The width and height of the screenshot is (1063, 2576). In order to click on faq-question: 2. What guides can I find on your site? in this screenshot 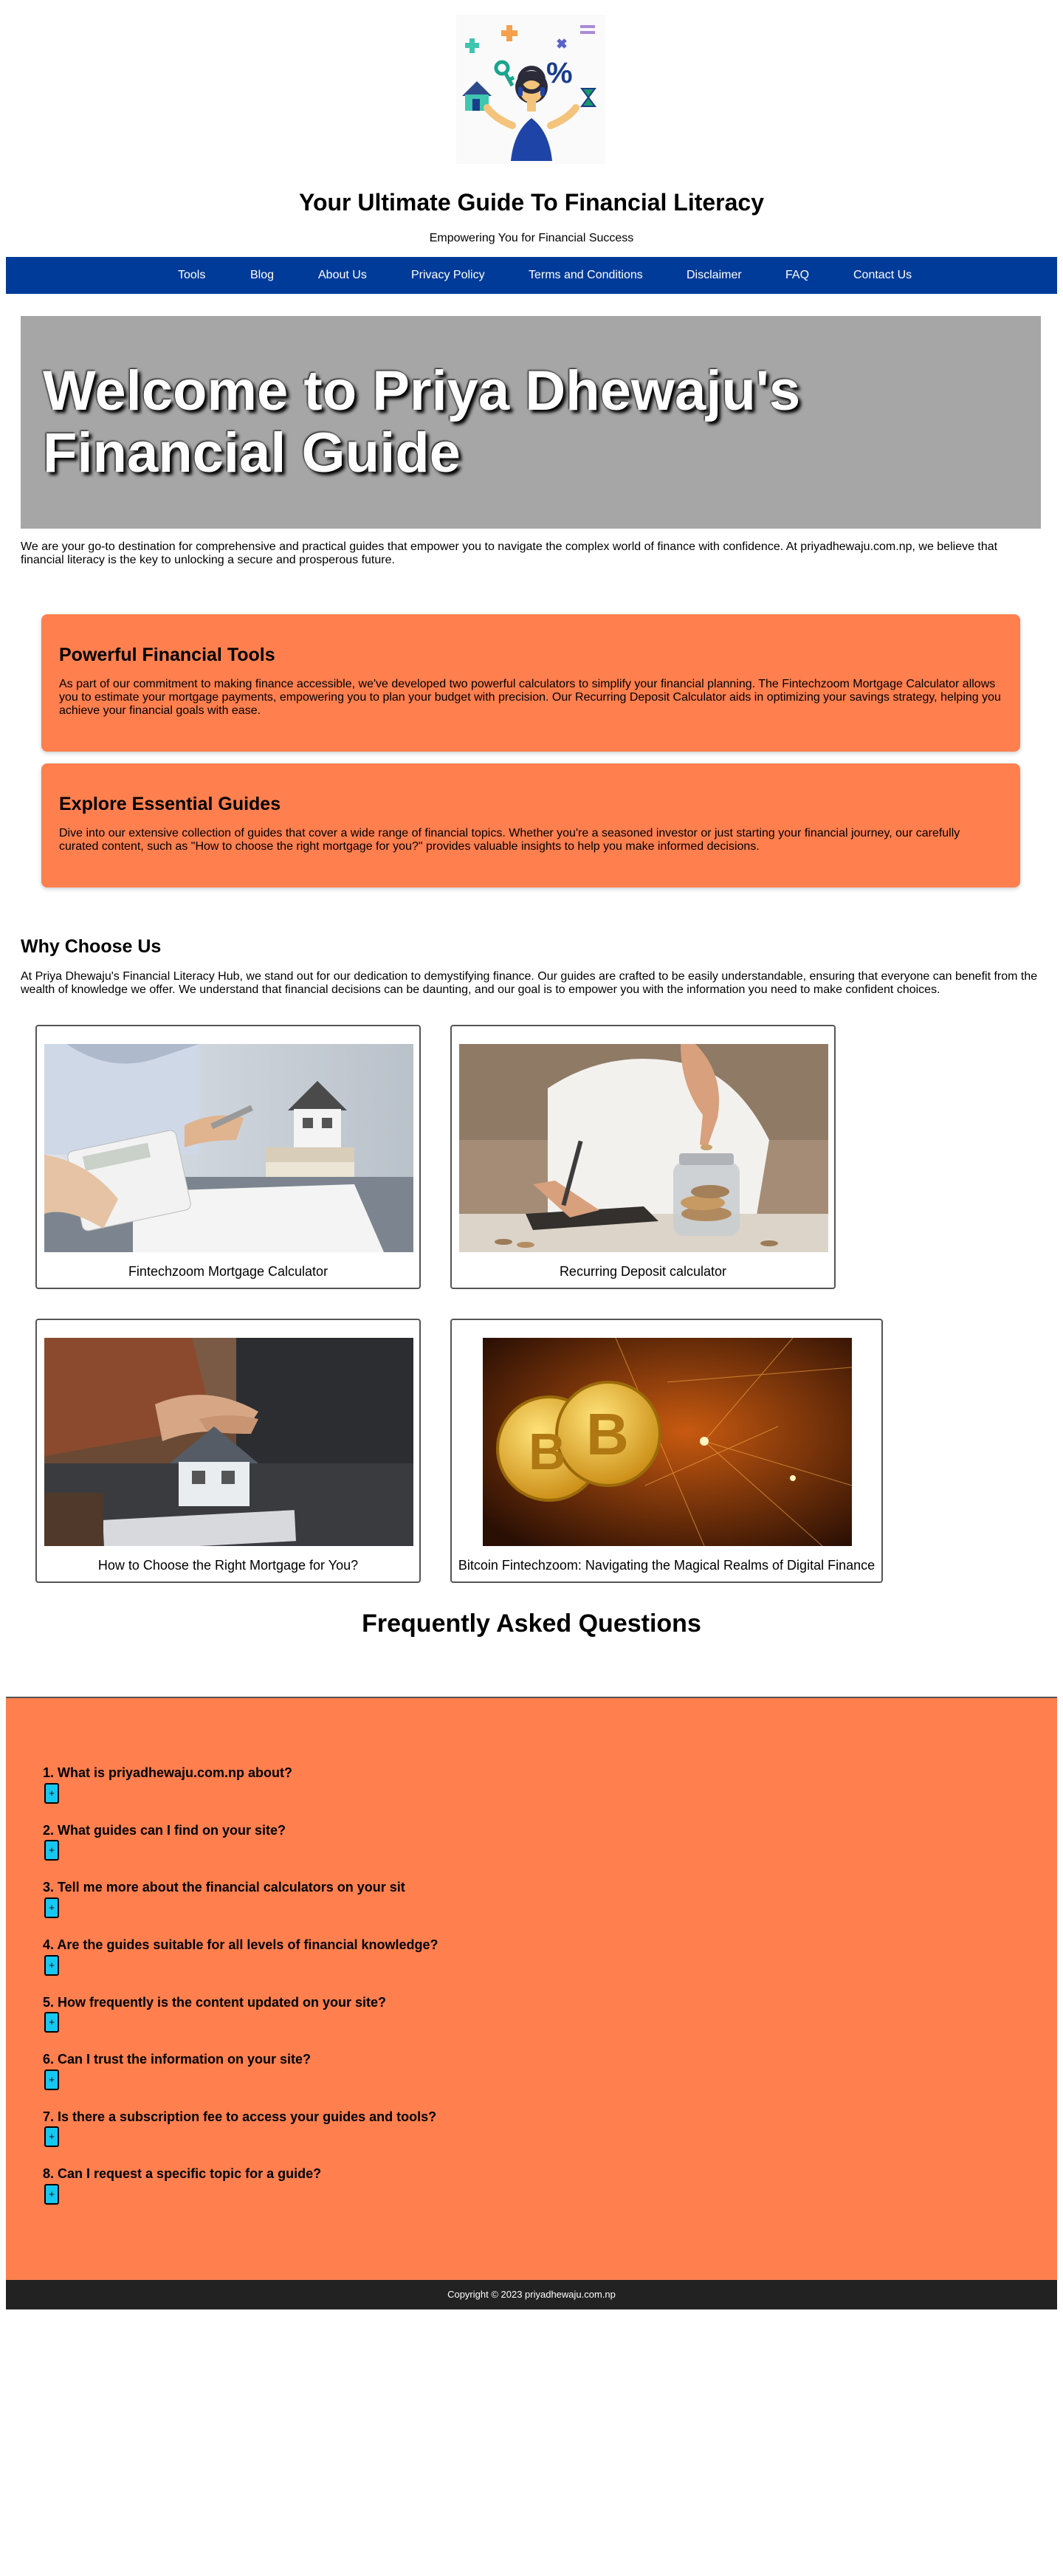, I will do `click(164, 1831)`.